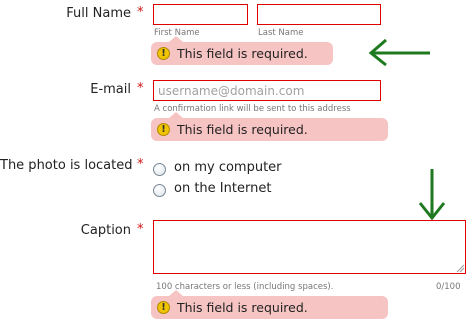 This screenshot has height=325, width=471. I want to click on caption-error: ! This field is required., so click(269, 304).